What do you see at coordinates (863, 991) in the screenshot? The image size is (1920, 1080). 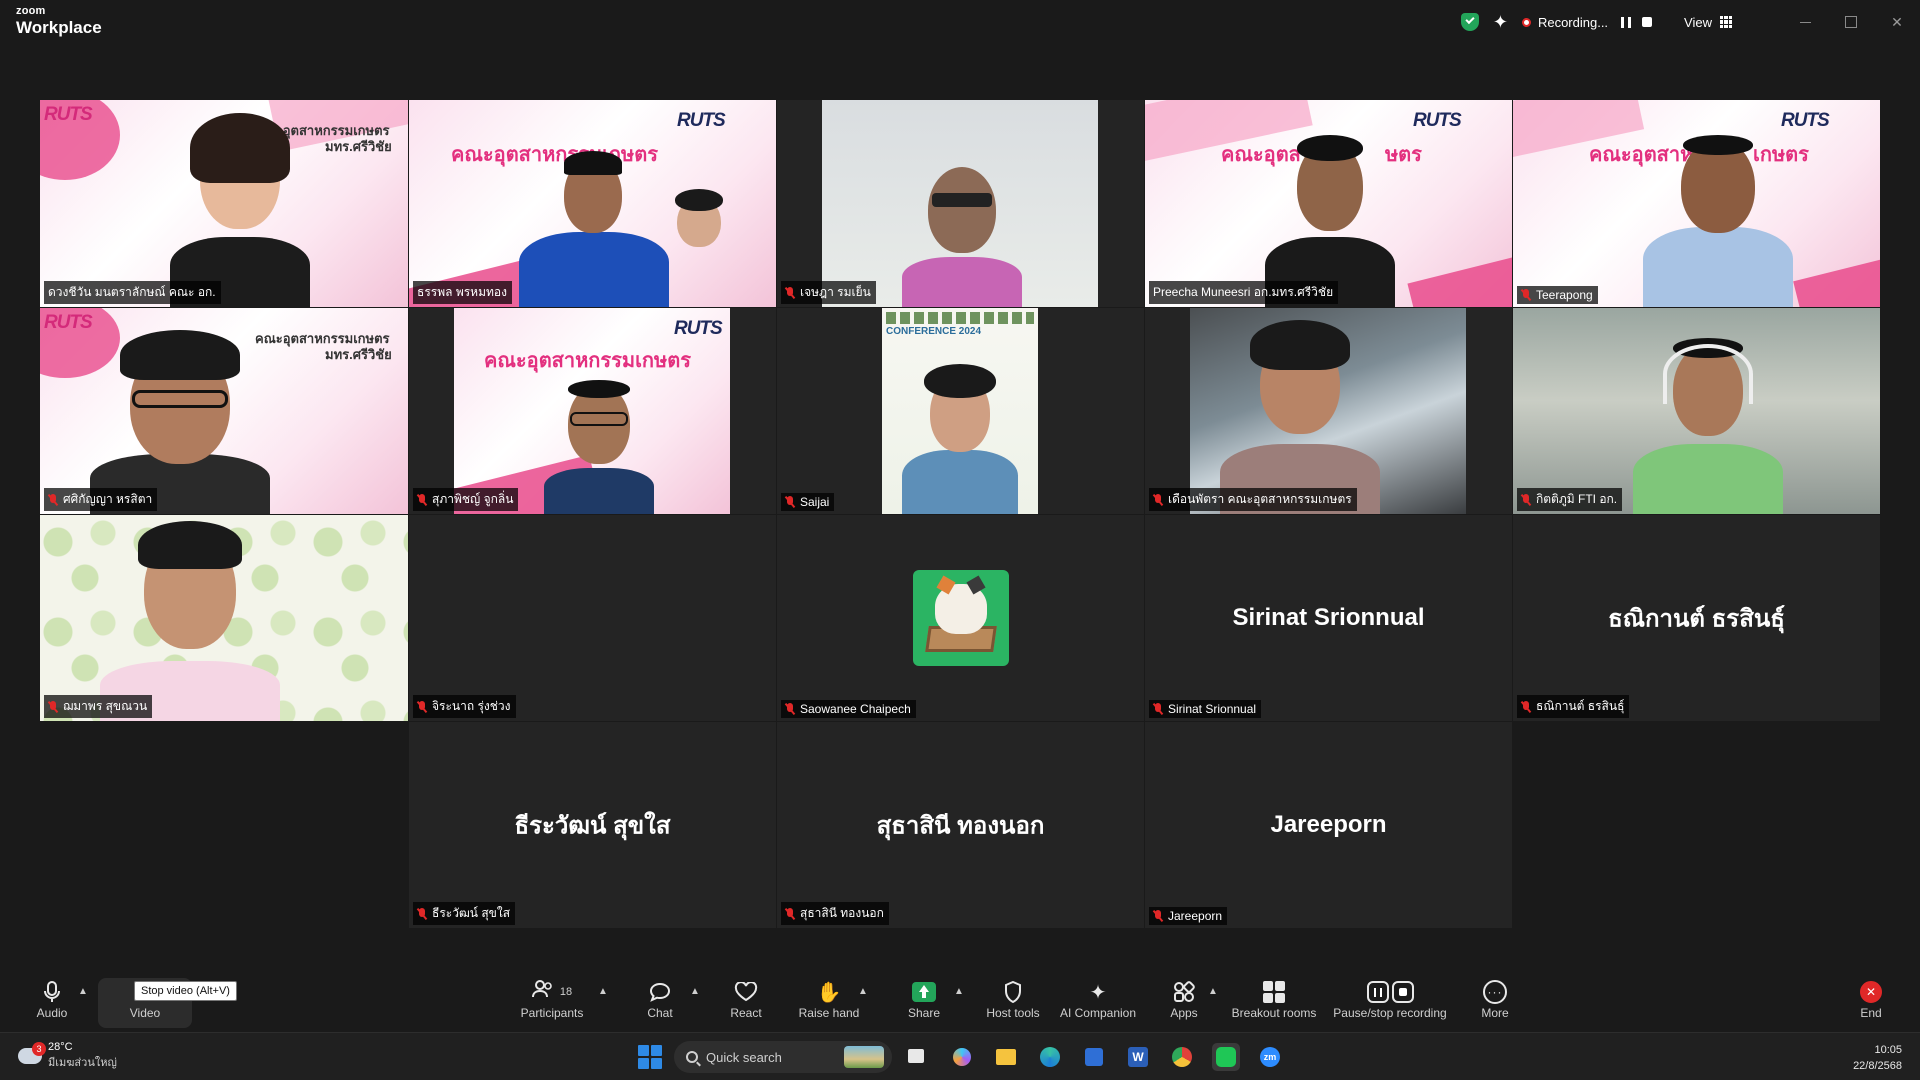 I see `raise-hand-options-chevron-icon: ▲` at bounding box center [863, 991].